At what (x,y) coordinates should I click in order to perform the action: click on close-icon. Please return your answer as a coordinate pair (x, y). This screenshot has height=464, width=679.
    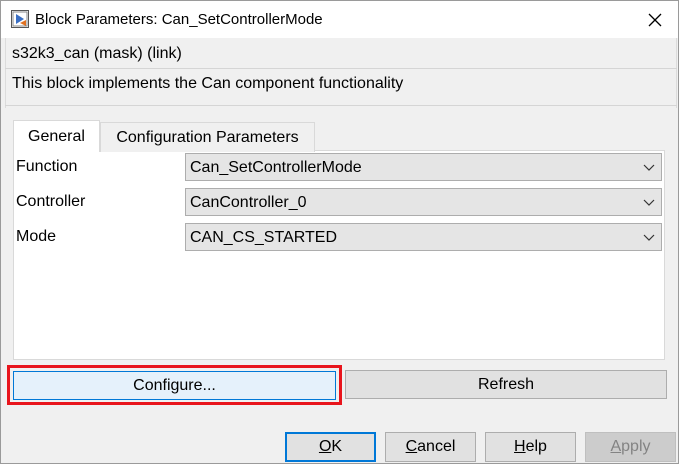
    Looking at the image, I should click on (655, 19).